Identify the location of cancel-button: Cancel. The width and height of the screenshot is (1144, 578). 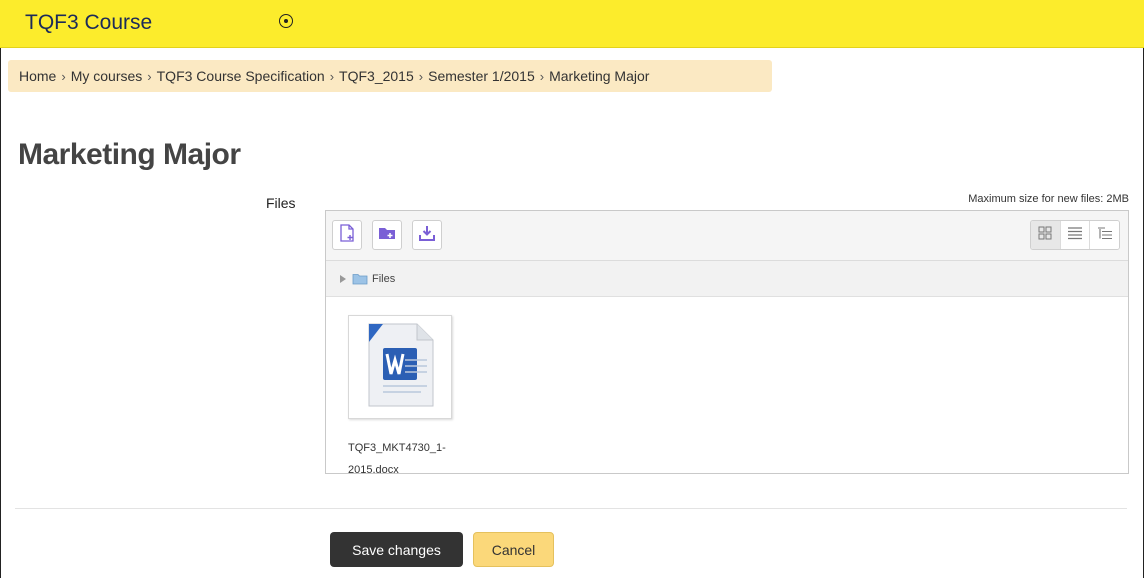
(513, 549).